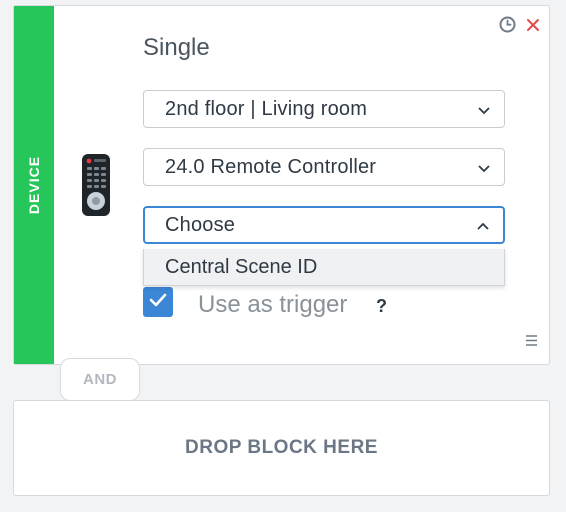 This screenshot has height=512, width=566. Describe the element at coordinates (100, 379) in the screenshot. I see `and-connector: AND` at that location.